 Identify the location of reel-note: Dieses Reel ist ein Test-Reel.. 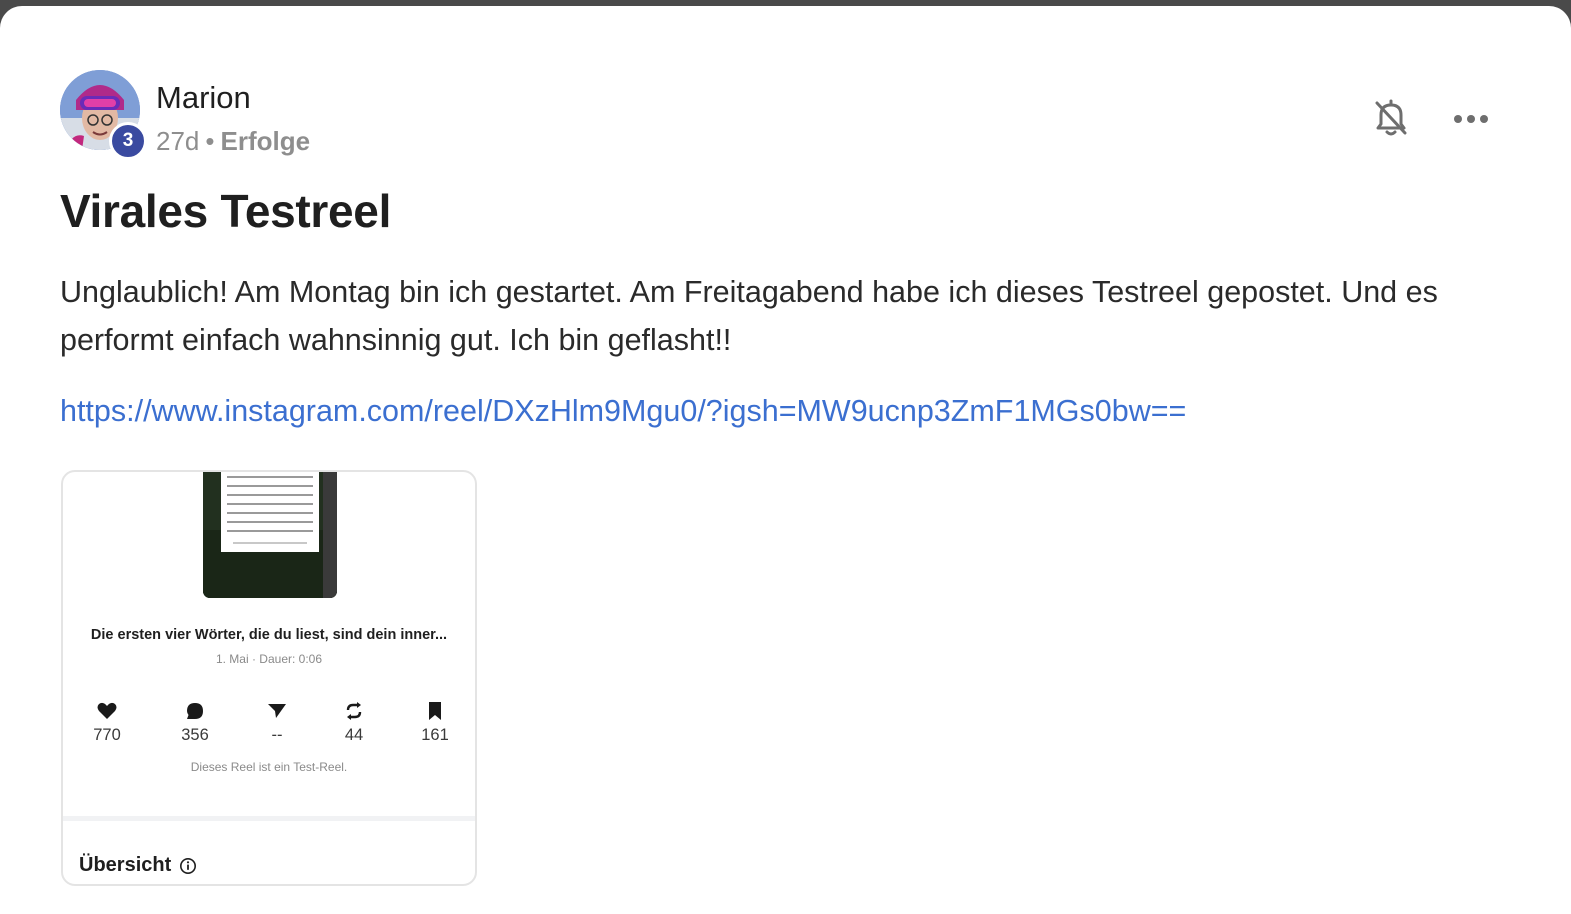
(269, 767).